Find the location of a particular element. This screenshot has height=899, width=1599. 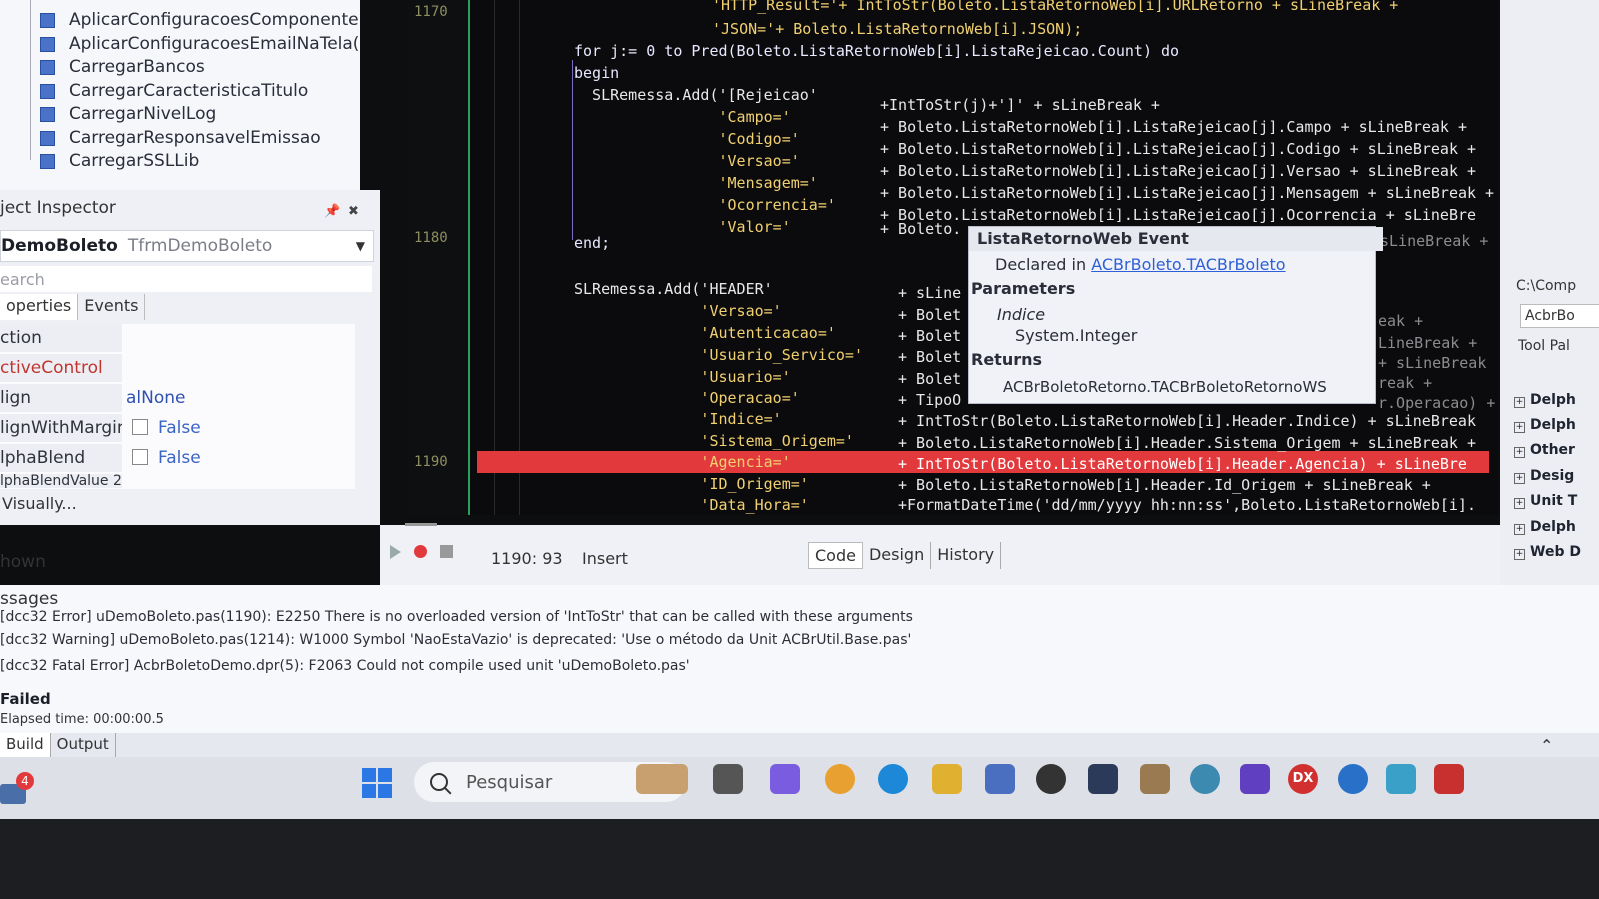

code-line: 'Indice=' is located at coordinates (678, 419).